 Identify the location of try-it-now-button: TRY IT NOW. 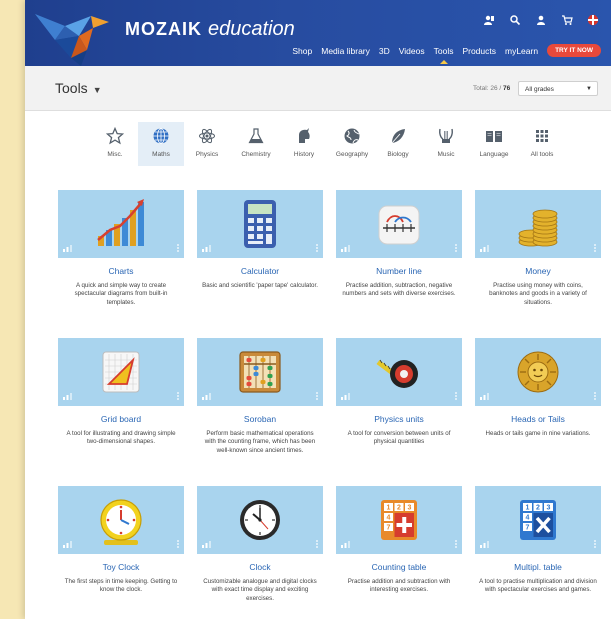
(574, 50).